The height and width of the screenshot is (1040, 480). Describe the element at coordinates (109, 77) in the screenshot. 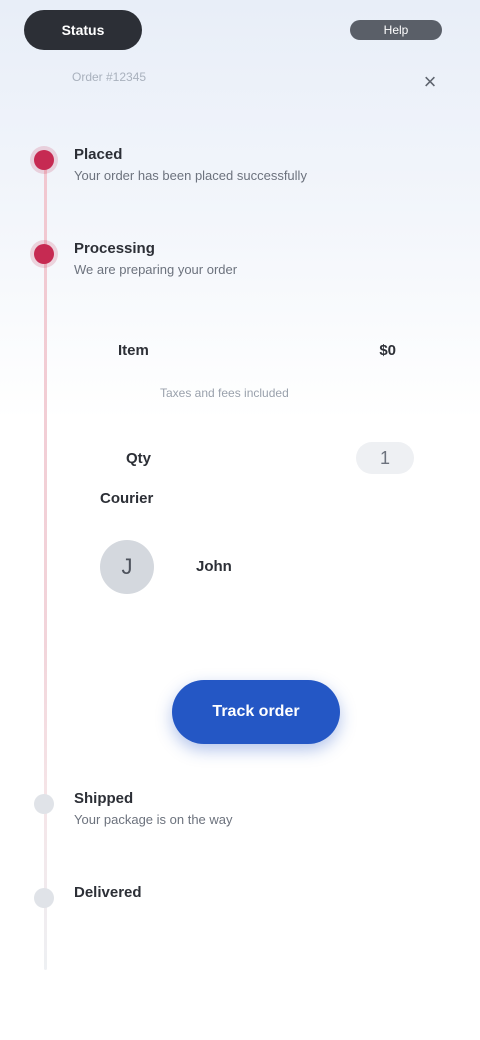

I see `order-subtitle: Order #12345` at that location.